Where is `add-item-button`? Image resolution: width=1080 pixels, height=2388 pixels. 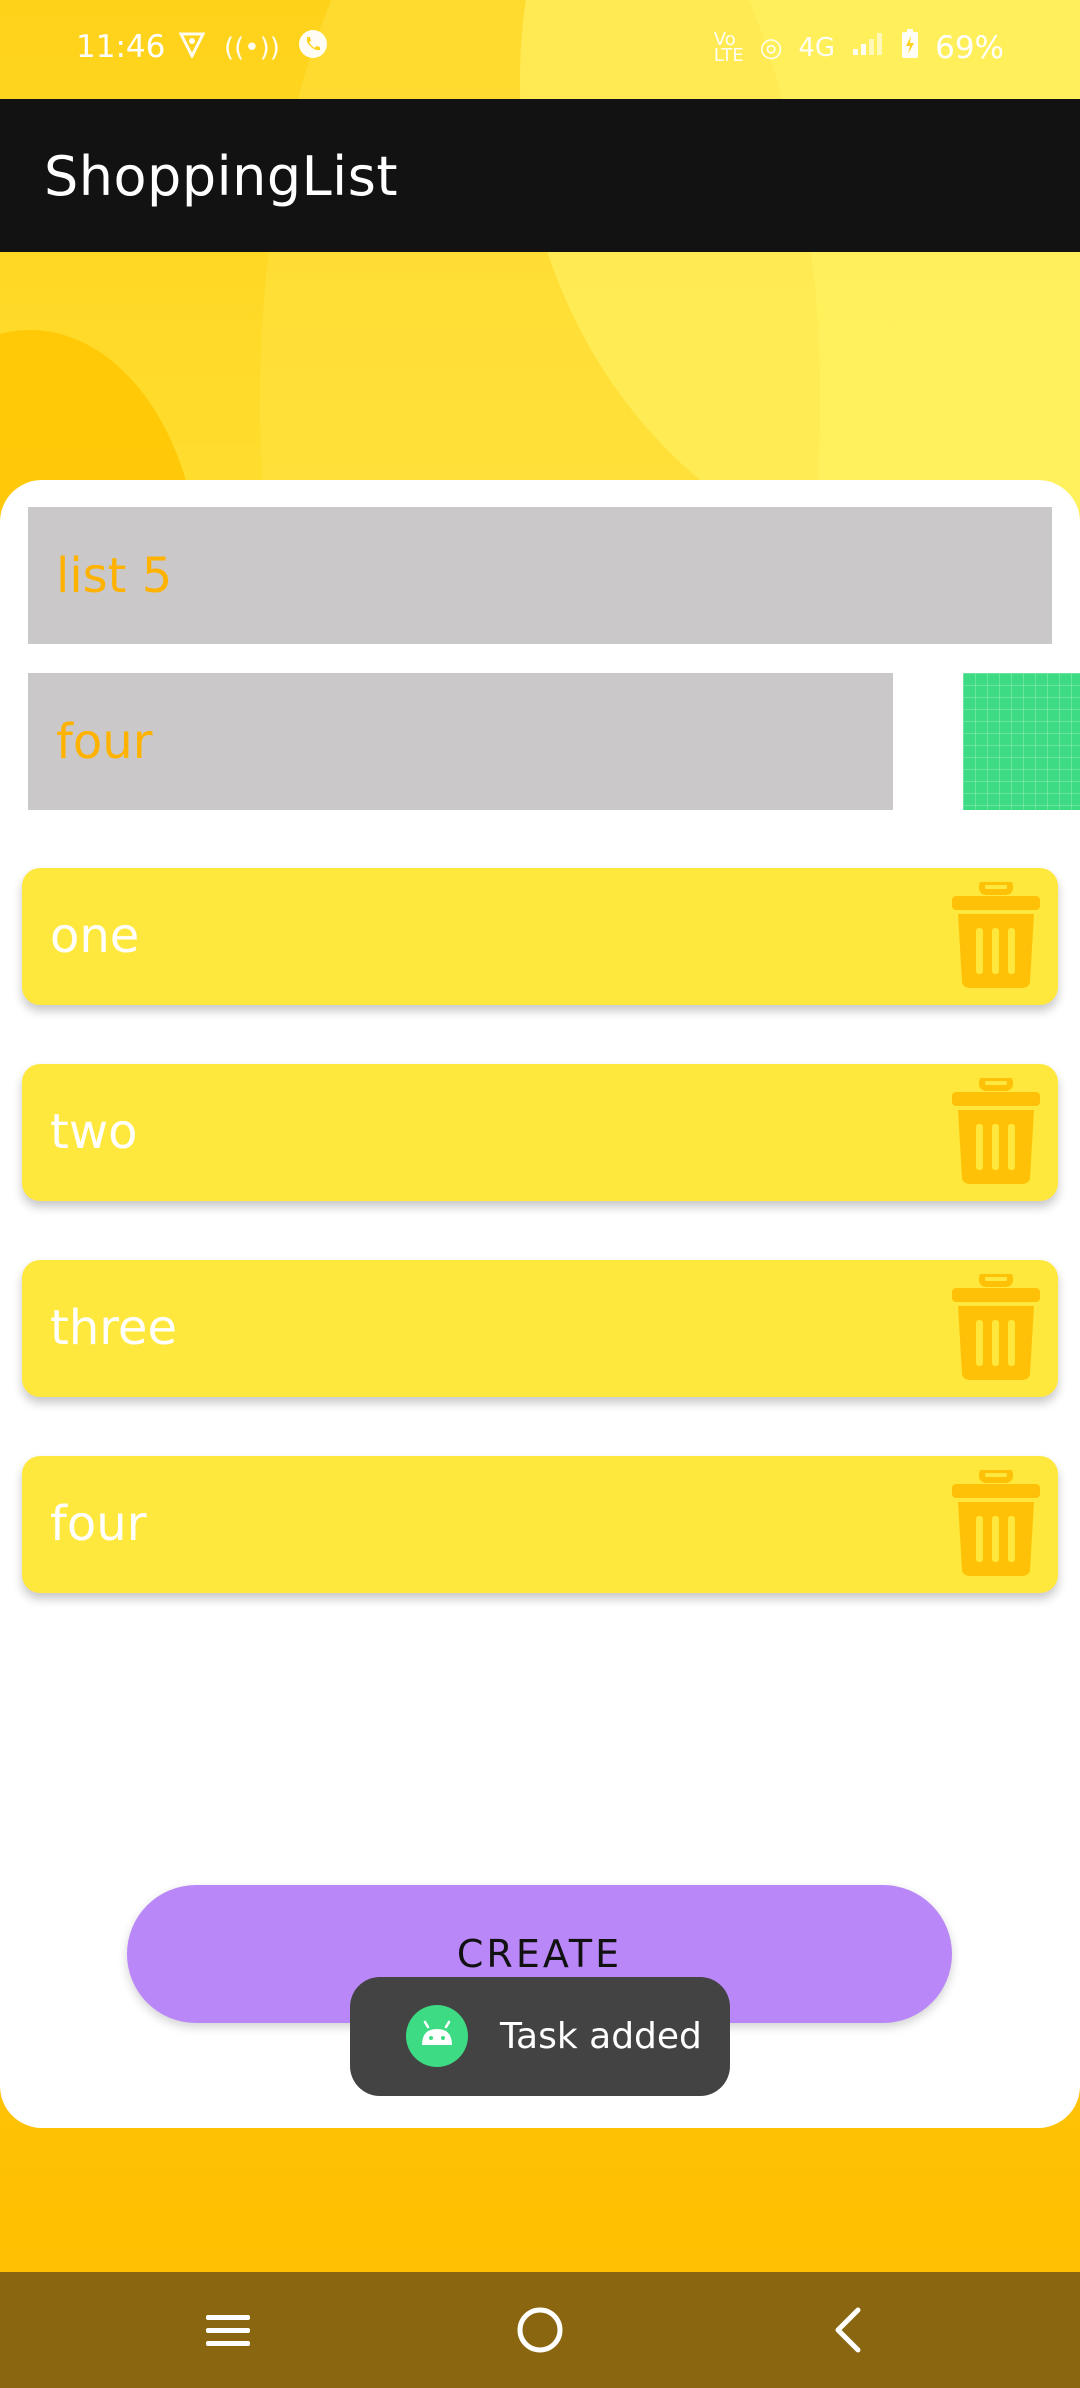
add-item-button is located at coordinates (1021, 741).